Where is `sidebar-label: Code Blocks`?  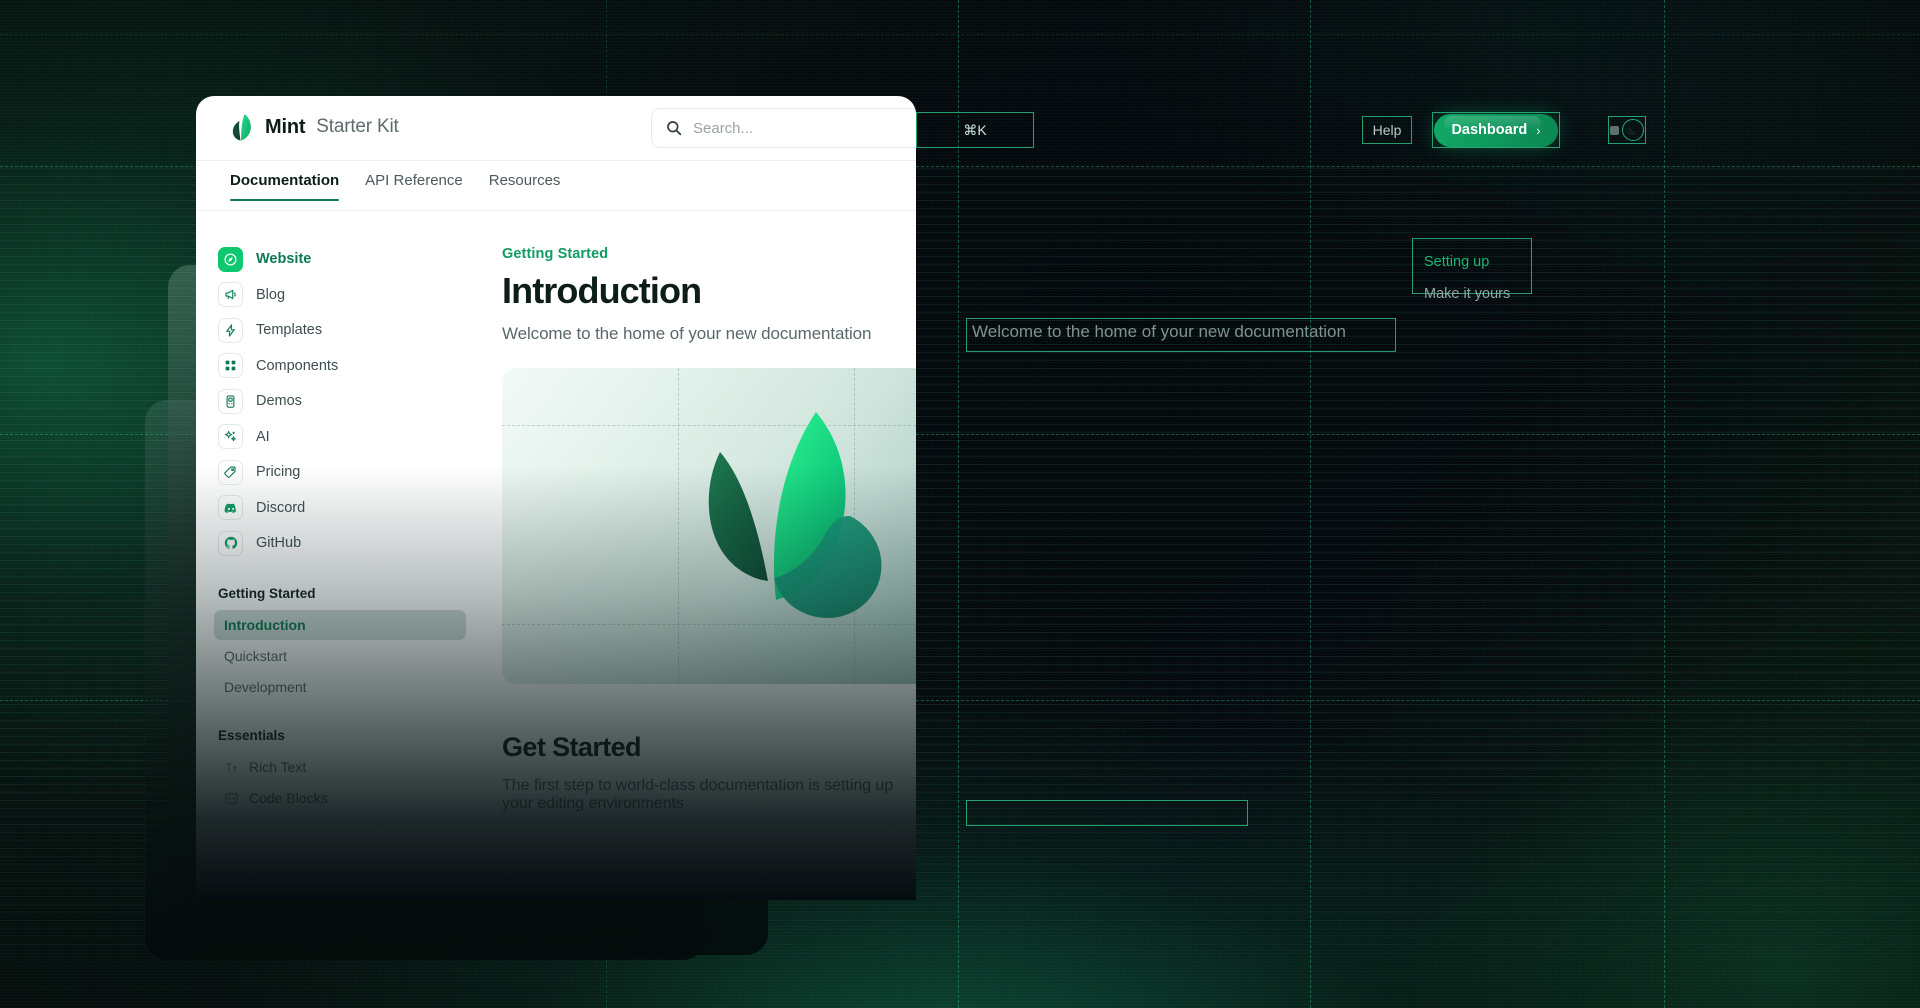 sidebar-label: Code Blocks is located at coordinates (288, 798).